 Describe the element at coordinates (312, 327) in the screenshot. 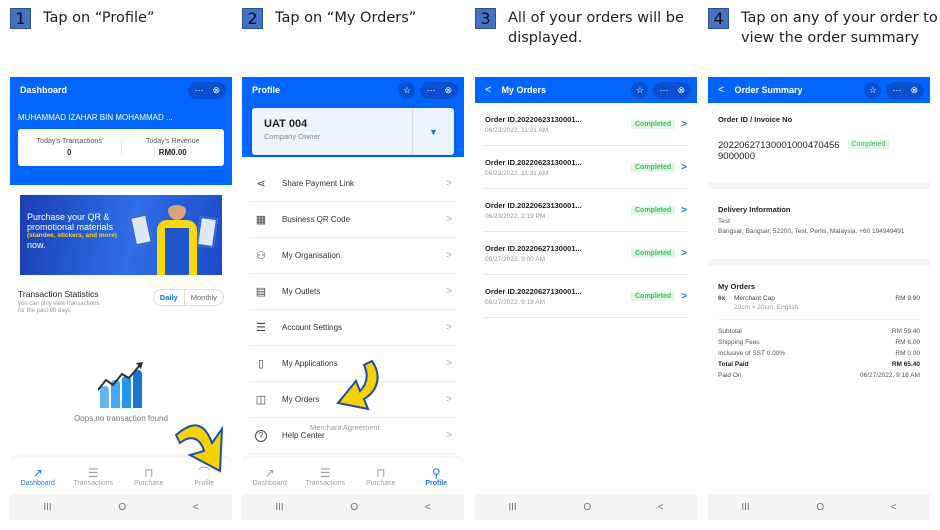

I see `menu-label: Account Settings` at that location.